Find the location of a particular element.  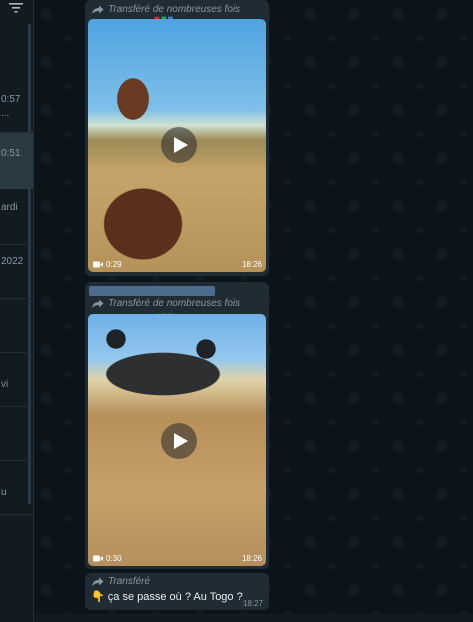

chat-item-time: 0:51 is located at coordinates (11, 153).